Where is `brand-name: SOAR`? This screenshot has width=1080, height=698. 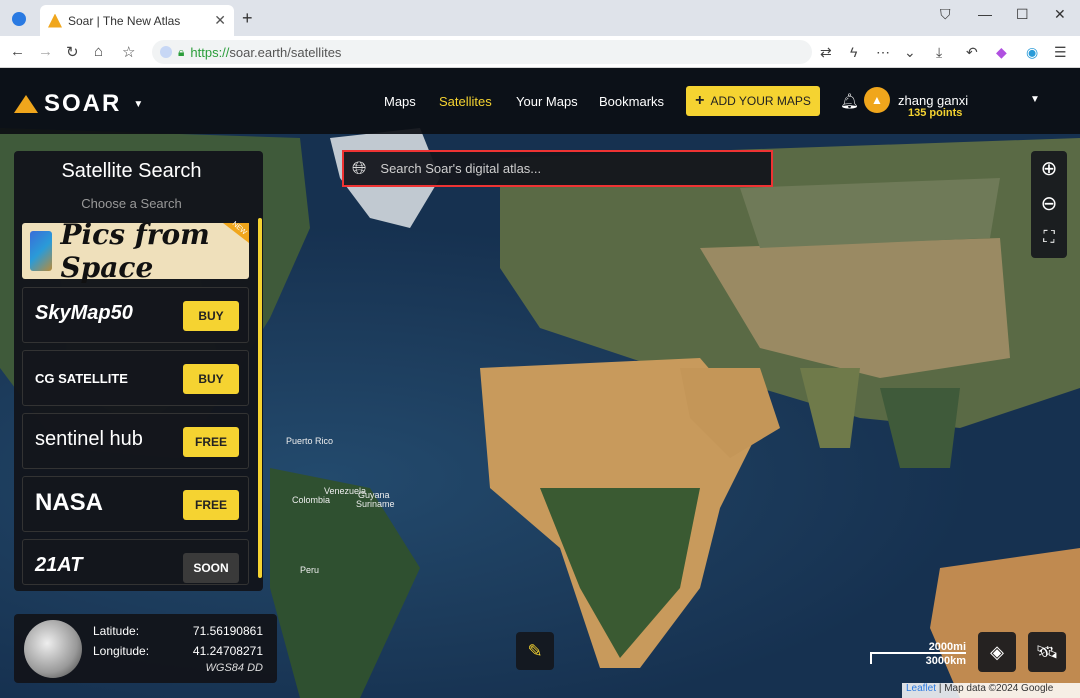 brand-name: SOAR is located at coordinates (83, 103).